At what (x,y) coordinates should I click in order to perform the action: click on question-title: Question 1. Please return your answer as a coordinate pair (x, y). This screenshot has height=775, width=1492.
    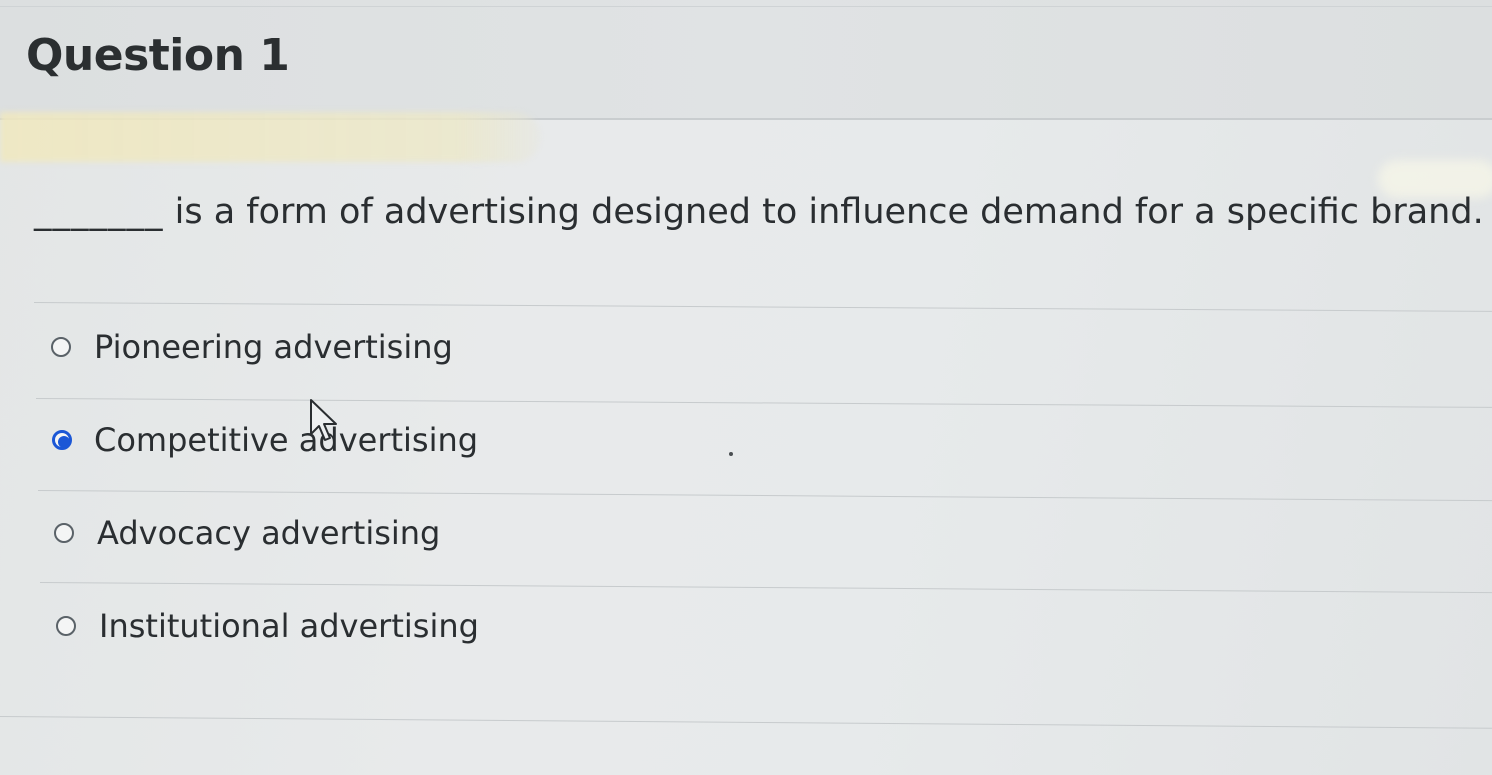
    Looking at the image, I should click on (158, 55).